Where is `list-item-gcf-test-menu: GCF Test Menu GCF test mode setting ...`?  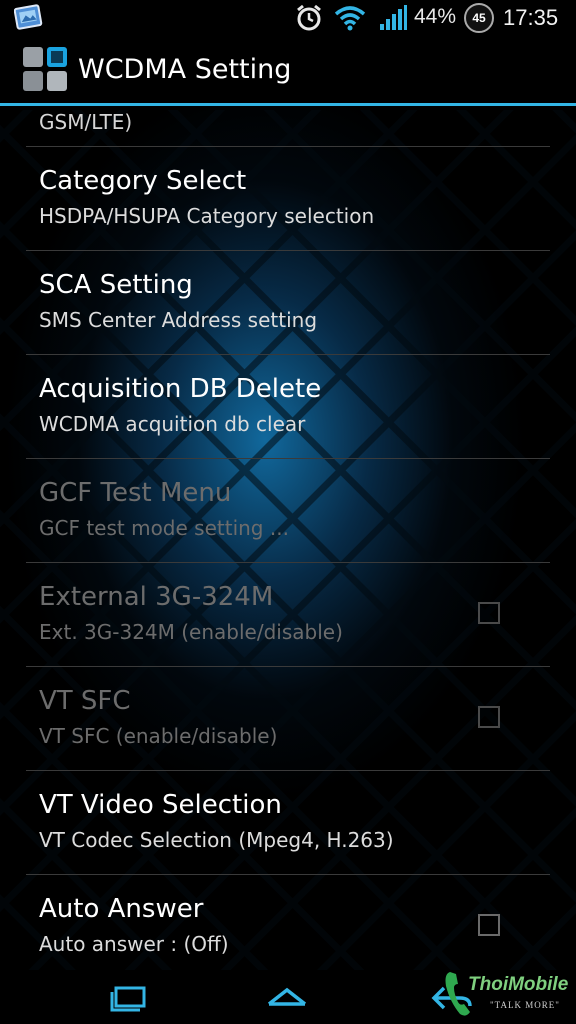 list-item-gcf-test-menu: GCF Test Menu GCF test mode setting ... is located at coordinates (288, 510).